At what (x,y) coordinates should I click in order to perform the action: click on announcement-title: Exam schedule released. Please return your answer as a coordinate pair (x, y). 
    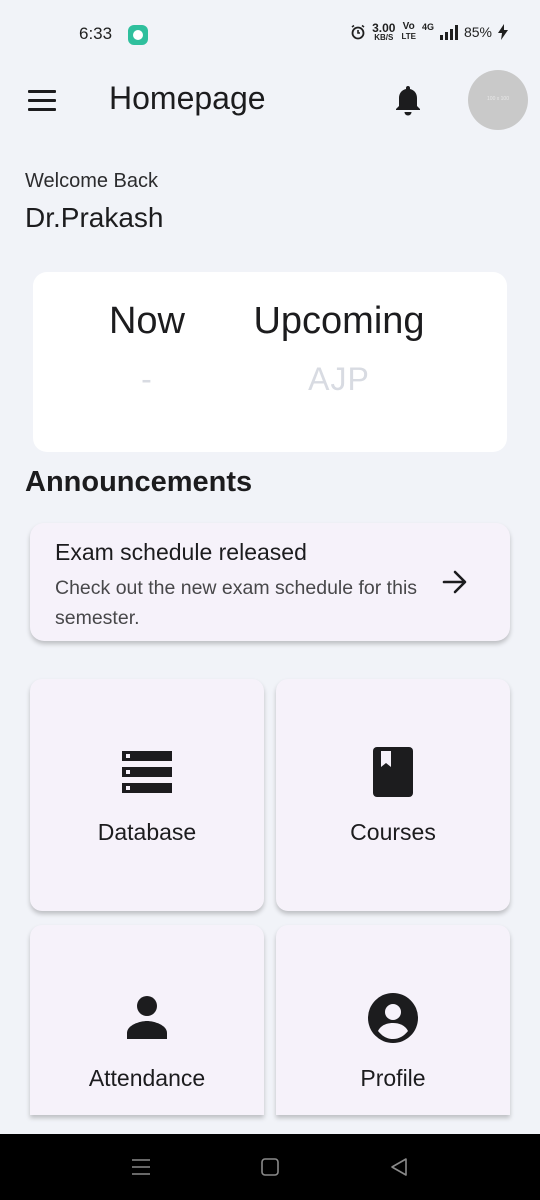
    Looking at the image, I should click on (181, 552).